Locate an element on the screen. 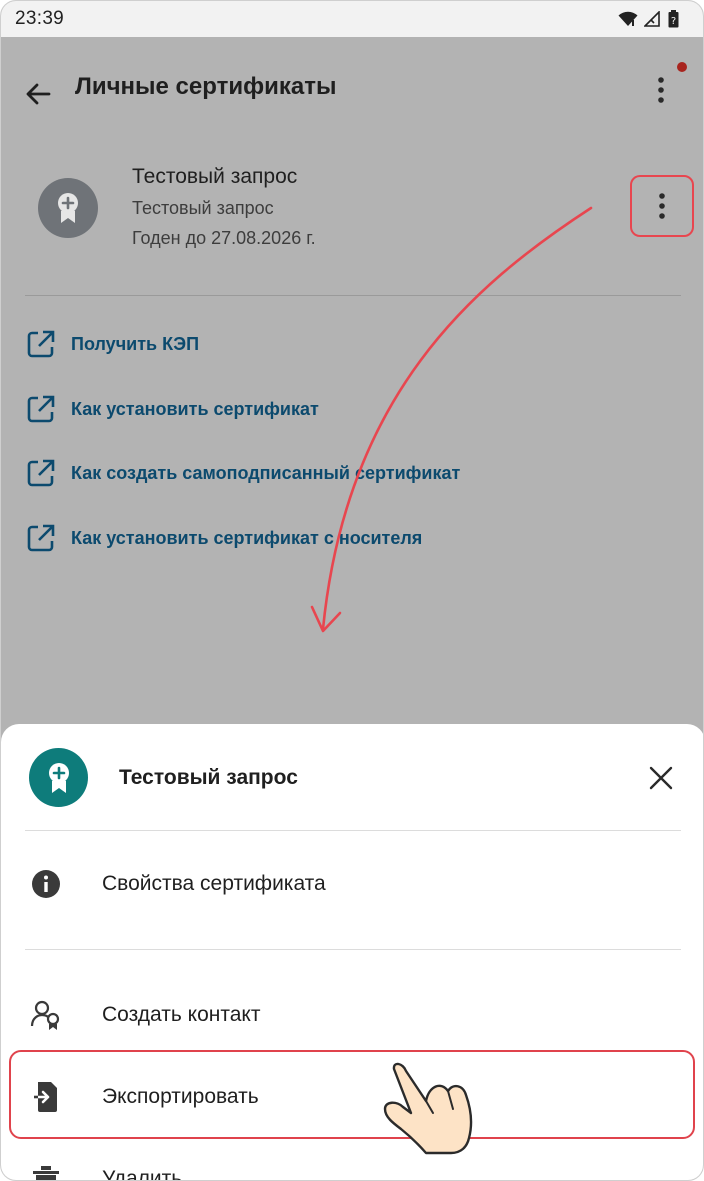 The image size is (704, 1181). link-create-self-signed: Как создать самоподписанный сертификат is located at coordinates (242, 473).